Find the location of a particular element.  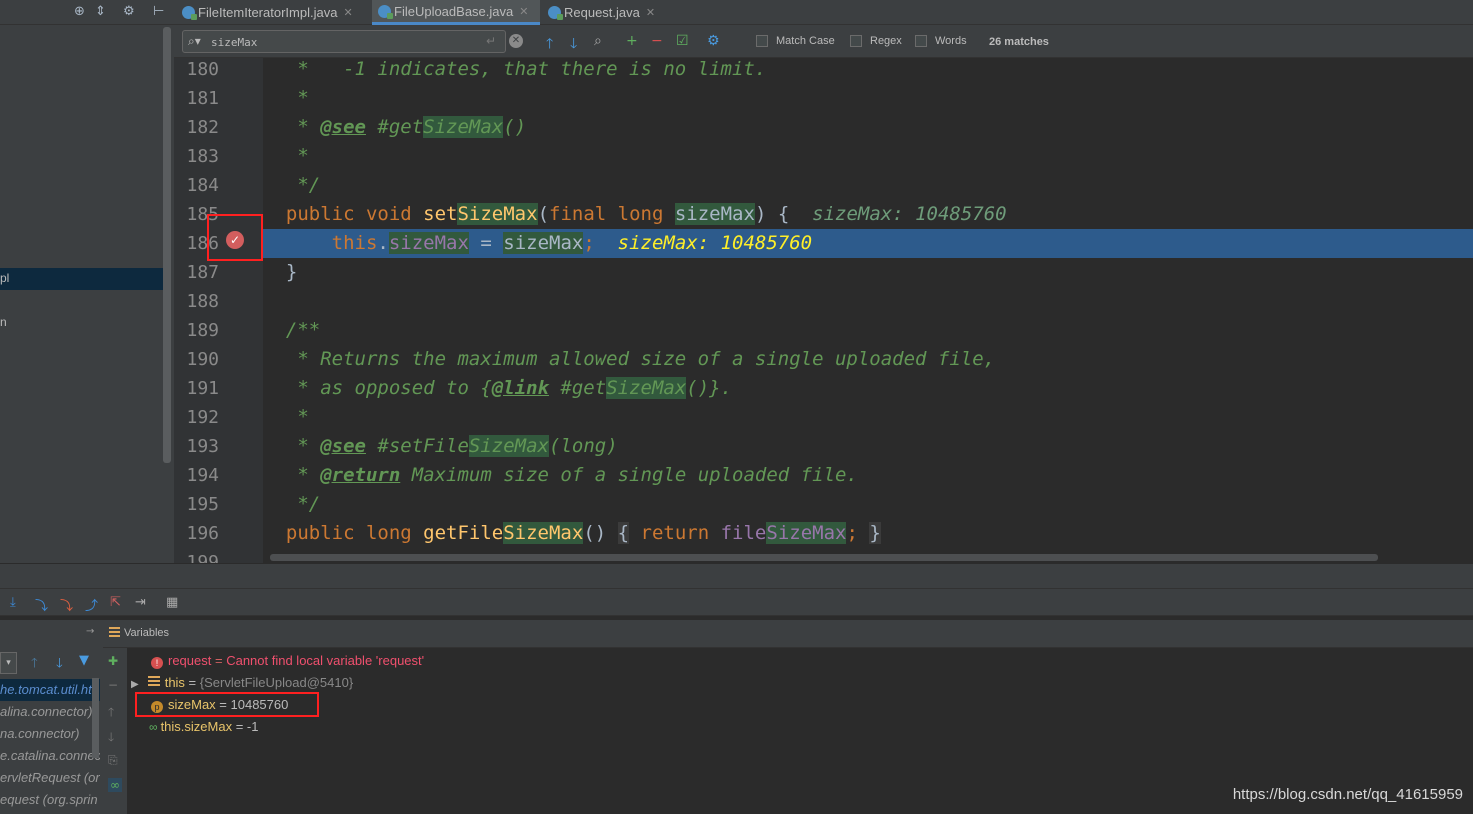

frame-item: alina.connector) is located at coordinates (50, 712).